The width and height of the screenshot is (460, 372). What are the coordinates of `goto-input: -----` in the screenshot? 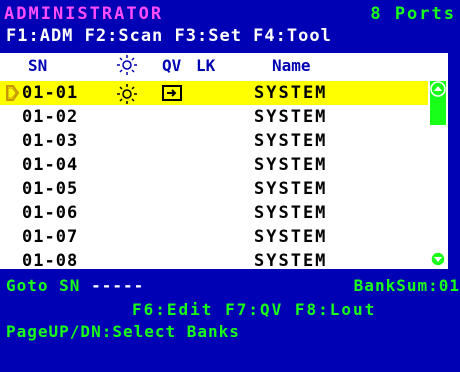 It's located at (117, 285).